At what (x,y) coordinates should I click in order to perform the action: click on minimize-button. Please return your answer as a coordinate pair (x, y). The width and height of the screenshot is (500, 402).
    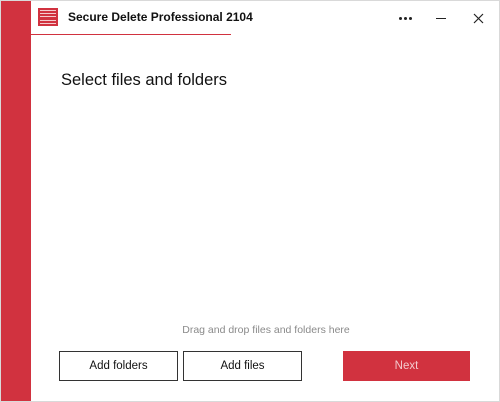
    Looking at the image, I should click on (441, 18).